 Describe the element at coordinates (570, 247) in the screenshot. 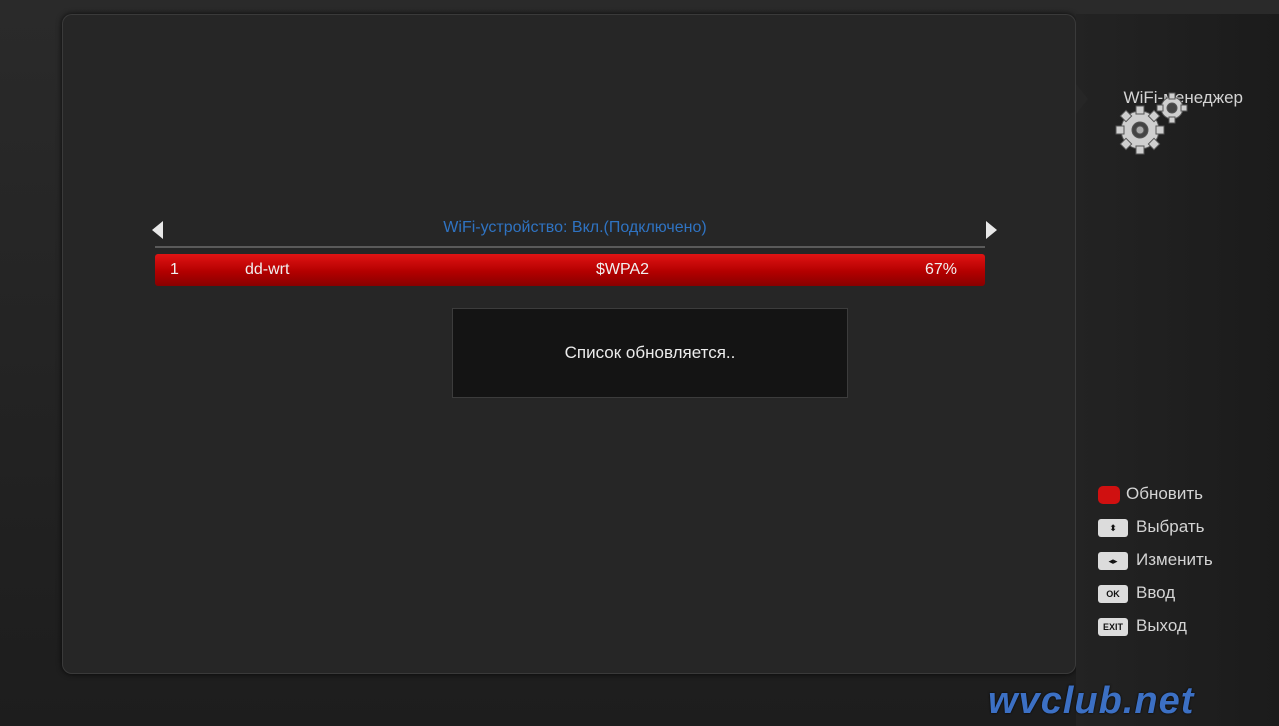

I see `divider` at that location.